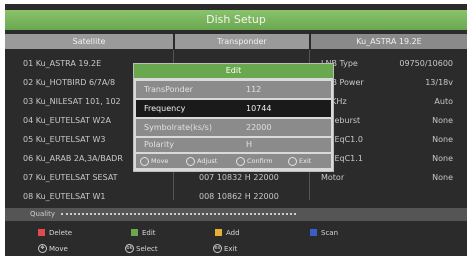 The height and width of the screenshot is (260, 472). Describe the element at coordinates (254, 89) in the screenshot. I see `field-value: 112` at that location.